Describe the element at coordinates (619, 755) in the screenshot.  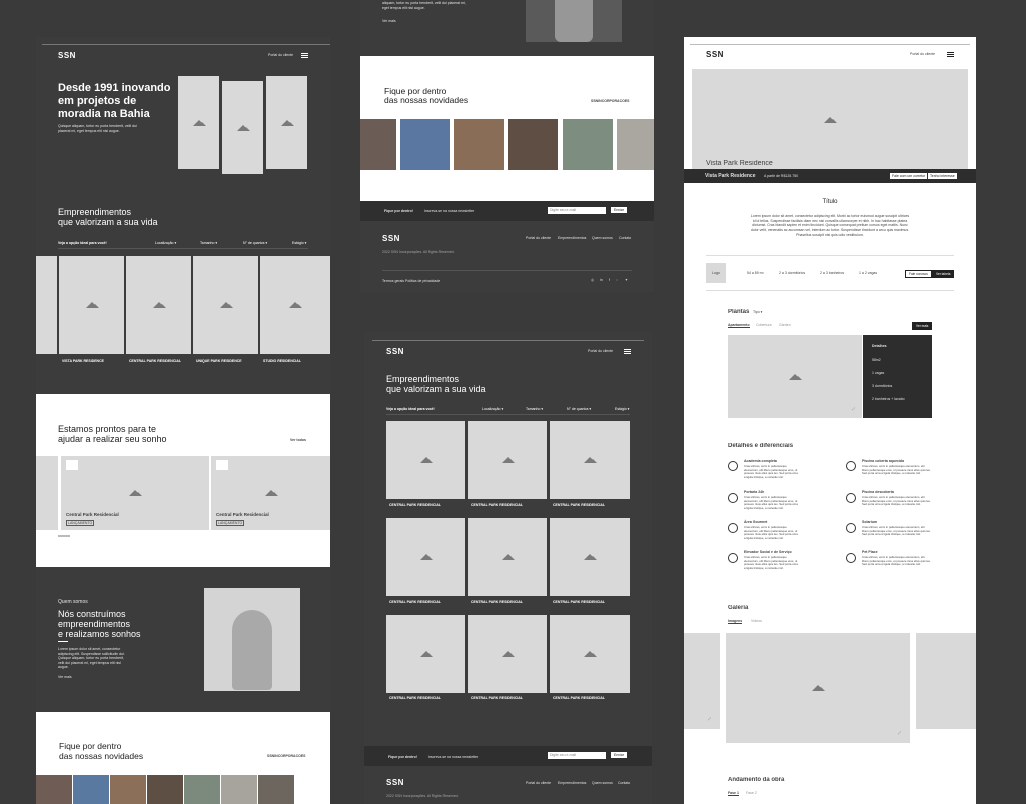
I see `newsletter3-submit-button: Enviar` at that location.